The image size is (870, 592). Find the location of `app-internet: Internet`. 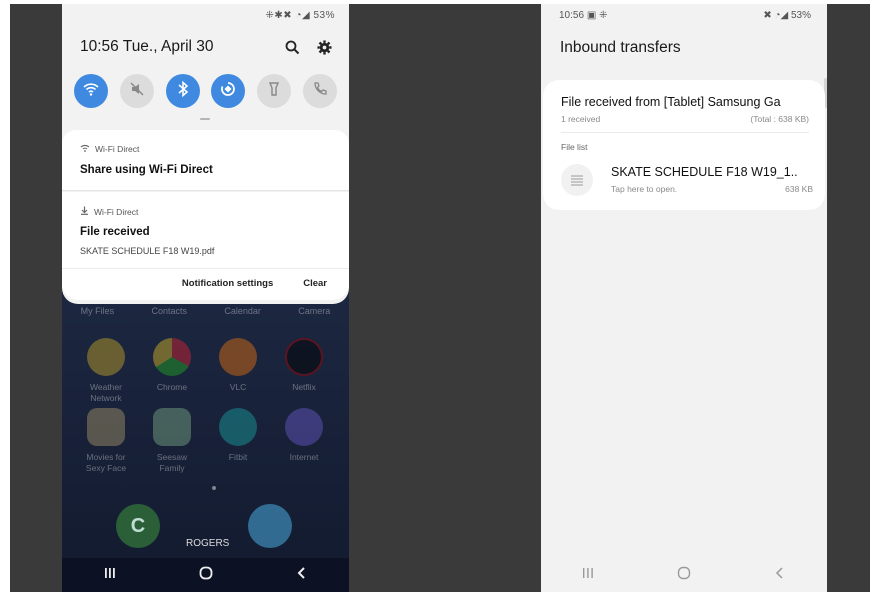

app-internet: Internet is located at coordinates (304, 441).